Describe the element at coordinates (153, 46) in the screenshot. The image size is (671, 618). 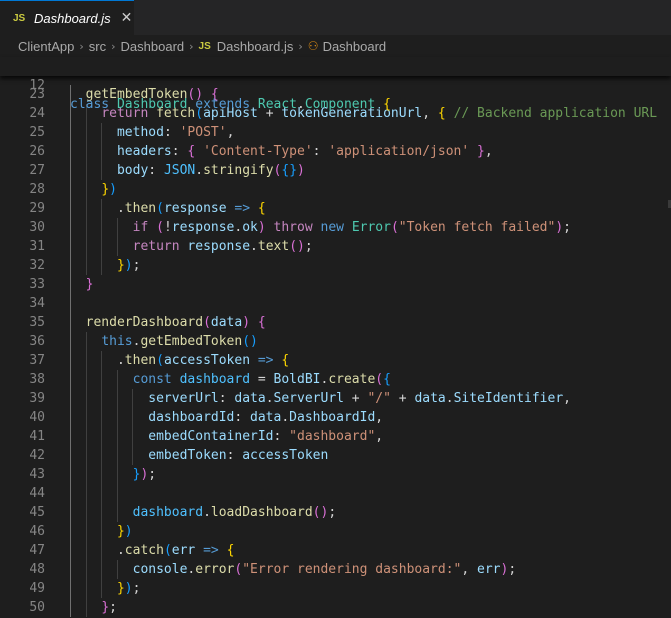
I see `breadcrumb-item-dashboard-folder: Dashboard` at that location.